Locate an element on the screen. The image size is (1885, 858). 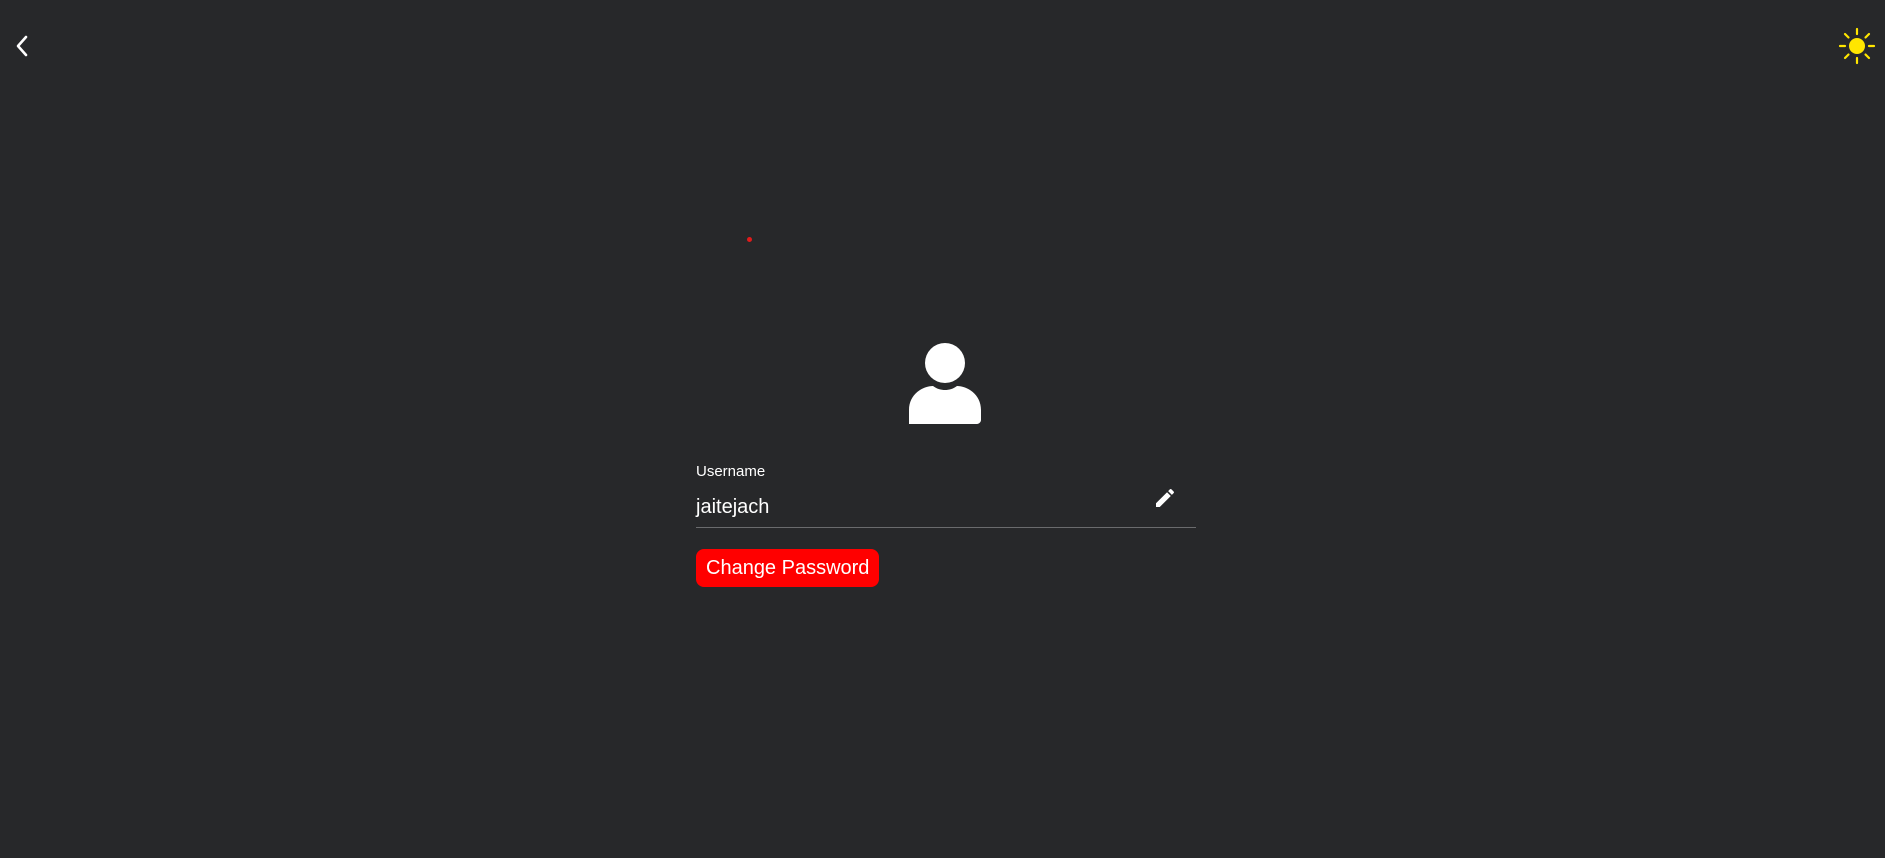
pencil-icon is located at coordinates (1165, 497).